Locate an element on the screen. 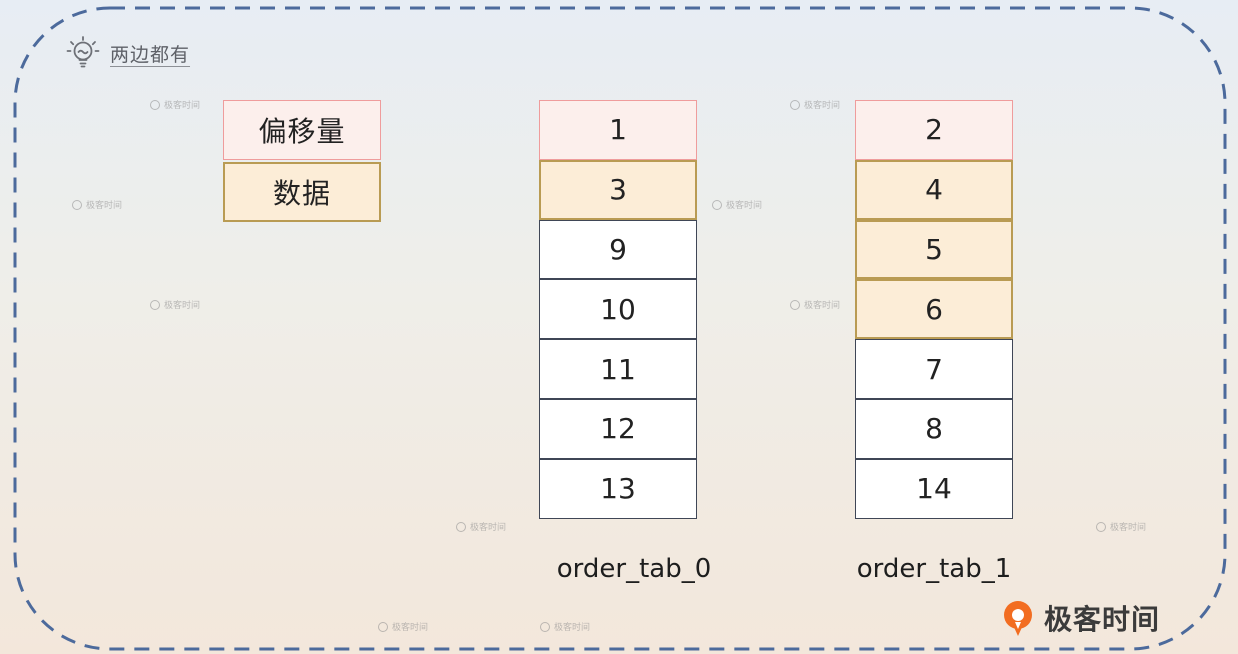 The image size is (1238, 654). table-cell: 12 is located at coordinates (618, 428).